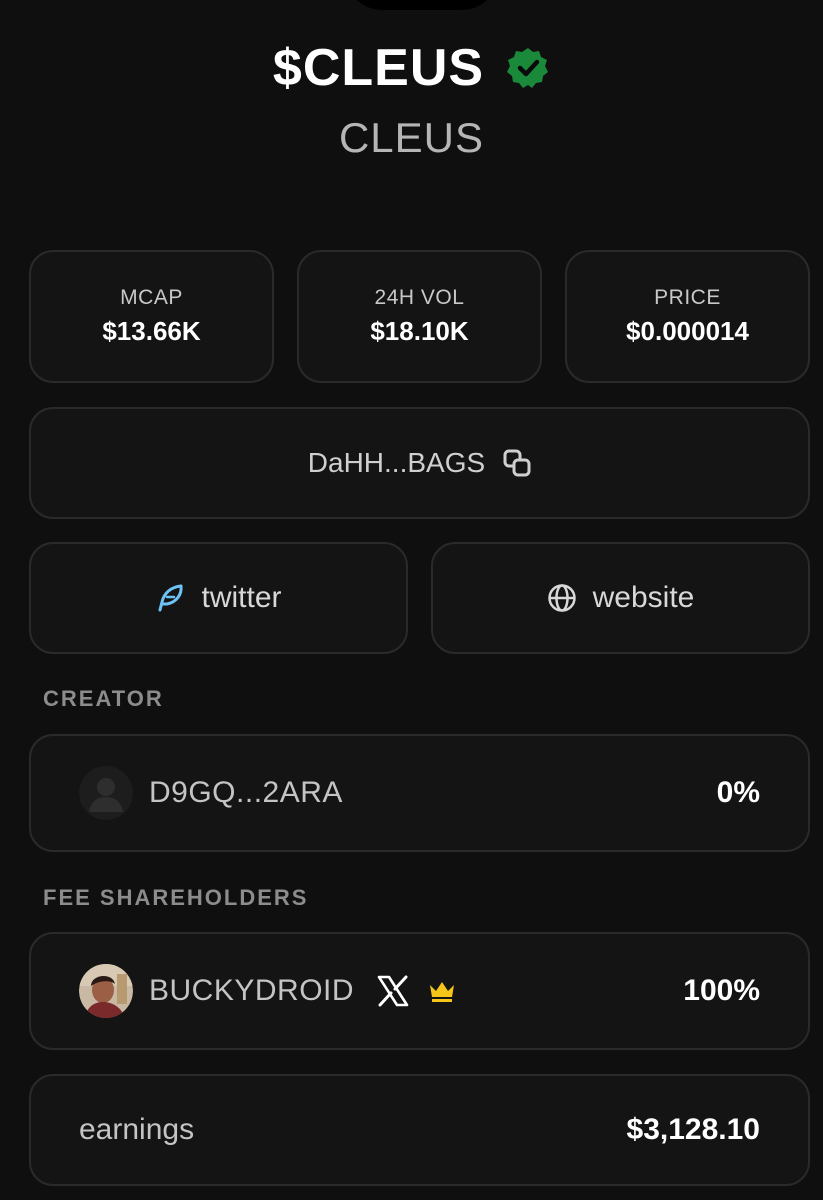  I want to click on token-header: $CLEUS, so click(411, 68).